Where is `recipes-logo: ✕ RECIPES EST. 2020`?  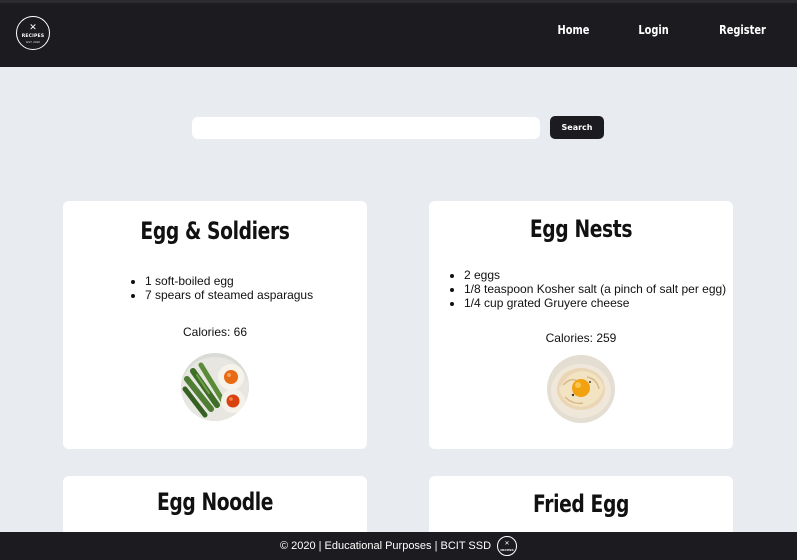
recipes-logo: ✕ RECIPES EST. 2020 is located at coordinates (33, 33).